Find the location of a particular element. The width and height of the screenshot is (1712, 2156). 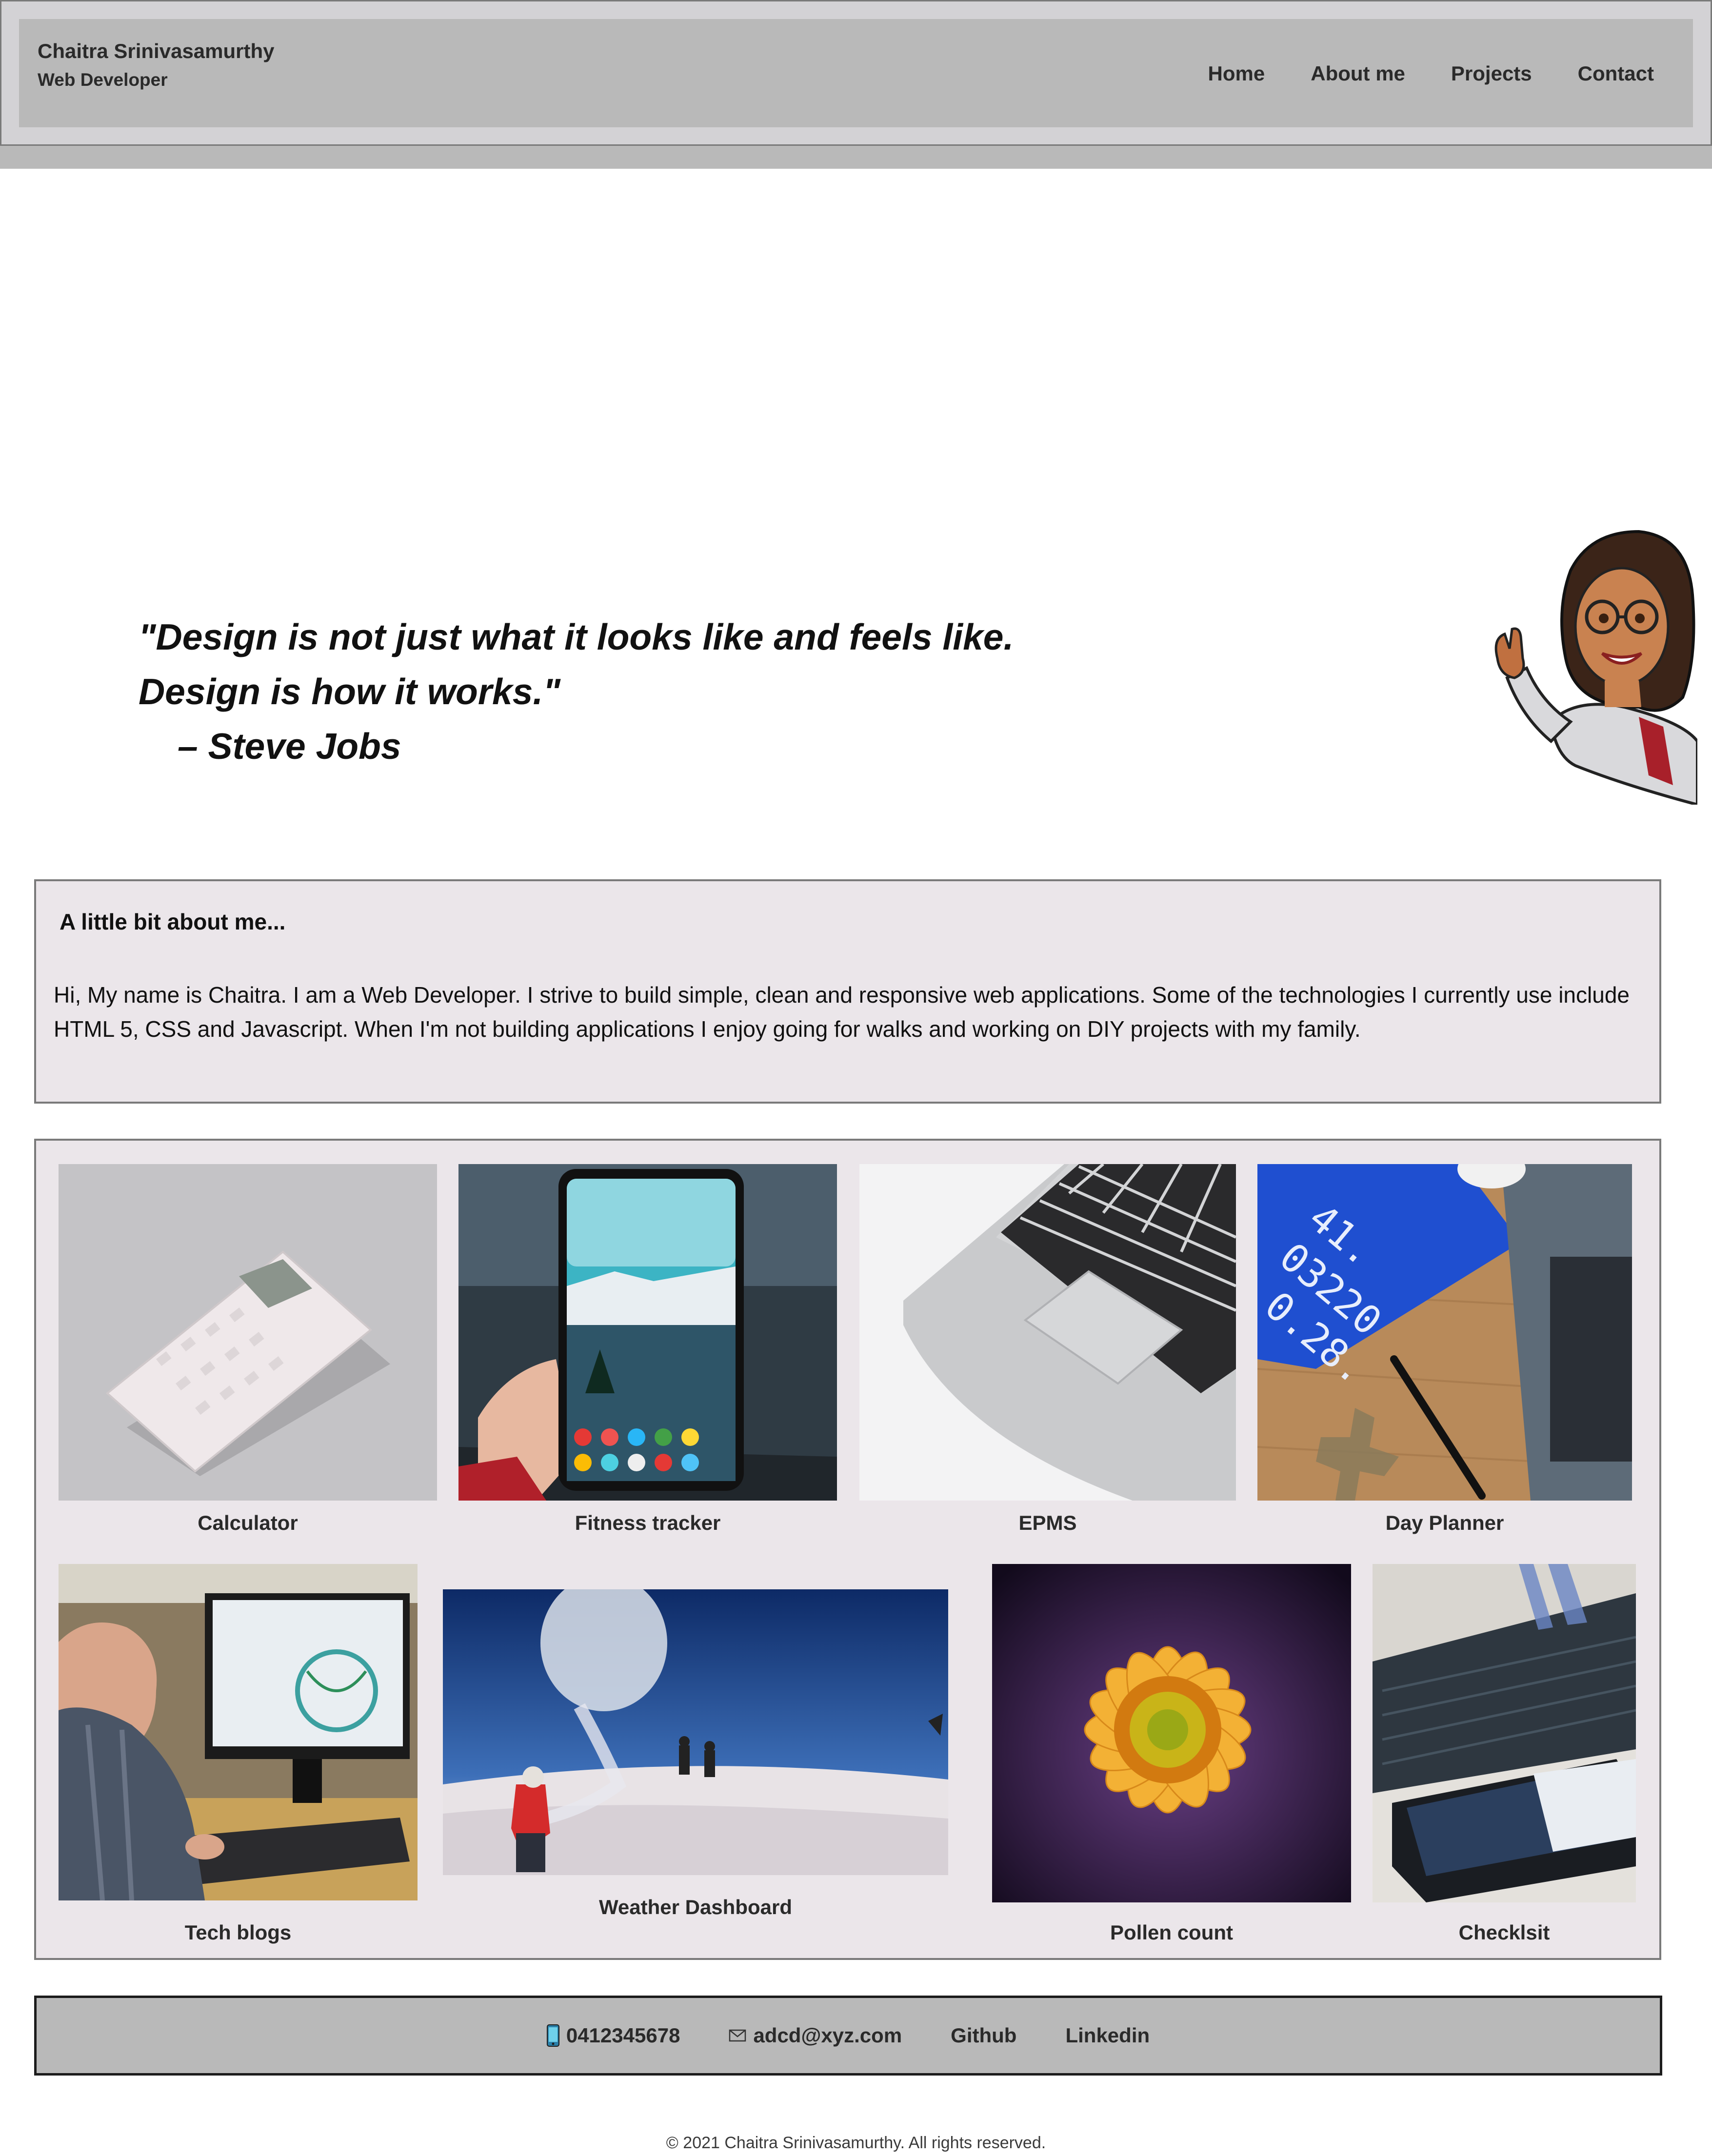

project-card-pollen-count: Pollen count is located at coordinates (1172, 1759).